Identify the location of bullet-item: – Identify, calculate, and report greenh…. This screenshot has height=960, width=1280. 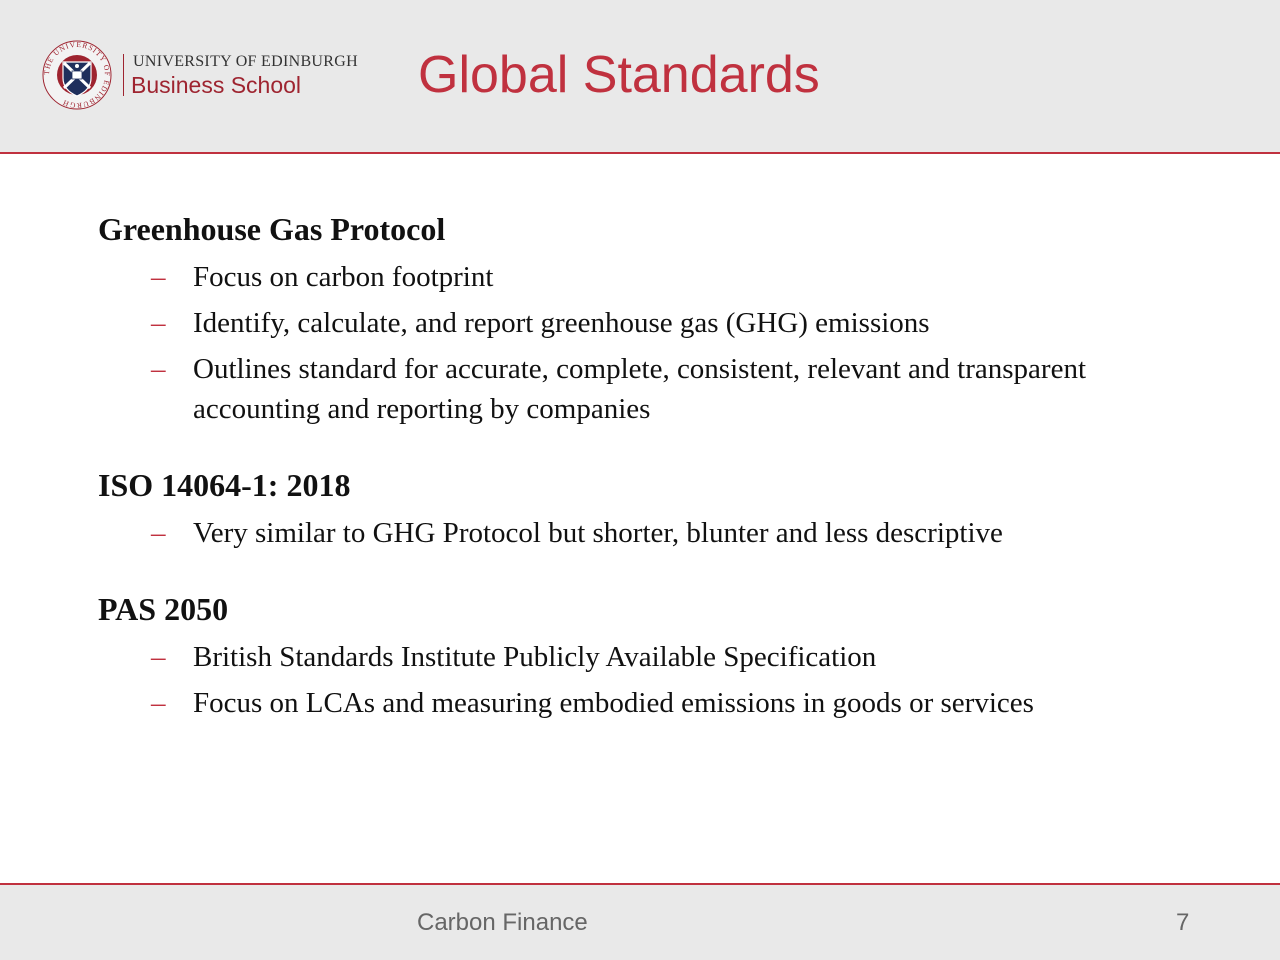
(658, 323).